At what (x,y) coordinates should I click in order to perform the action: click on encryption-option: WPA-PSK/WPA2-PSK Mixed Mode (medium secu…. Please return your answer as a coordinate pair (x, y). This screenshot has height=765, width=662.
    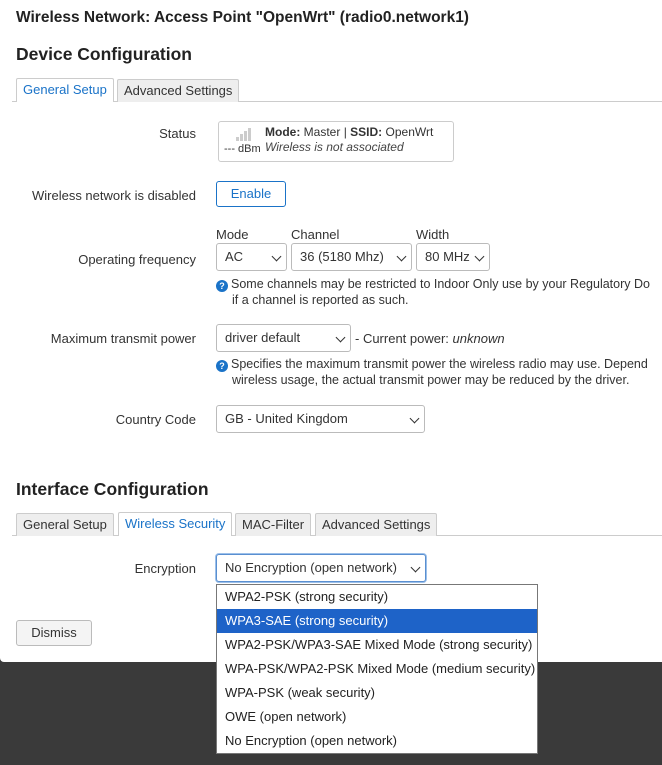
    Looking at the image, I should click on (377, 669).